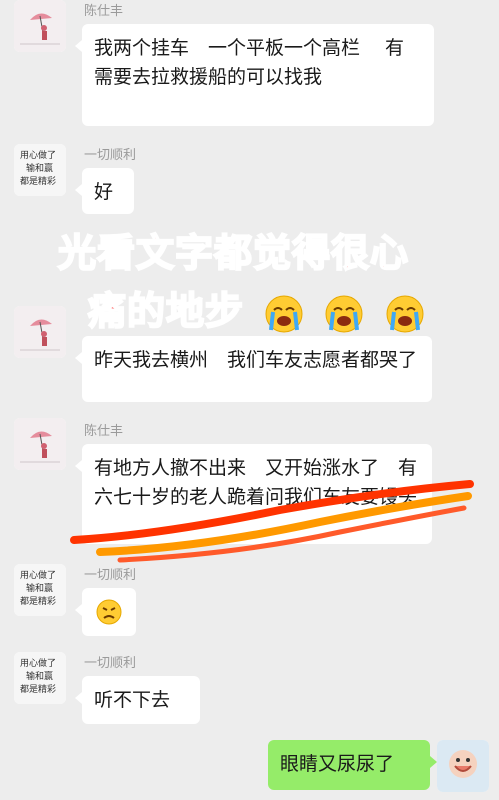  What do you see at coordinates (254, 75) in the screenshot?
I see `message-bubble: 我两个挂车 一个平板一个高栏 有需要去拉救援船的可以找我` at bounding box center [254, 75].